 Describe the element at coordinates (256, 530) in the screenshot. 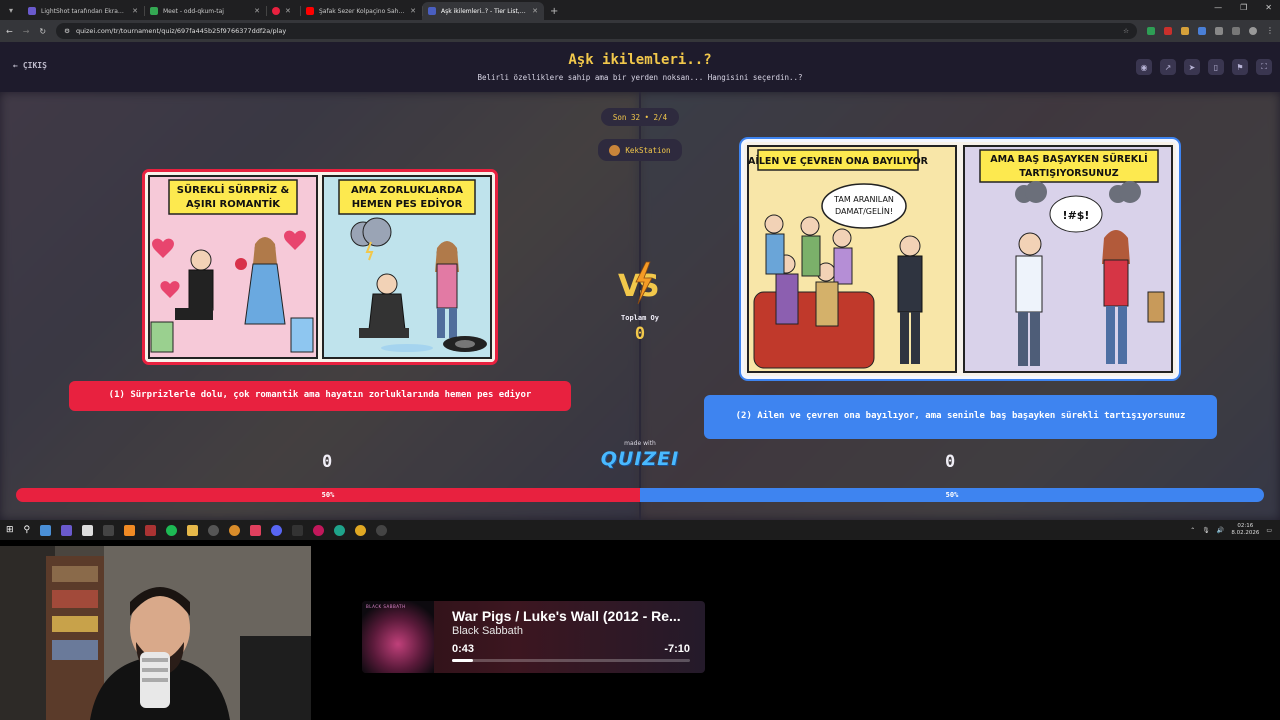

I see `itunes-icon` at that location.